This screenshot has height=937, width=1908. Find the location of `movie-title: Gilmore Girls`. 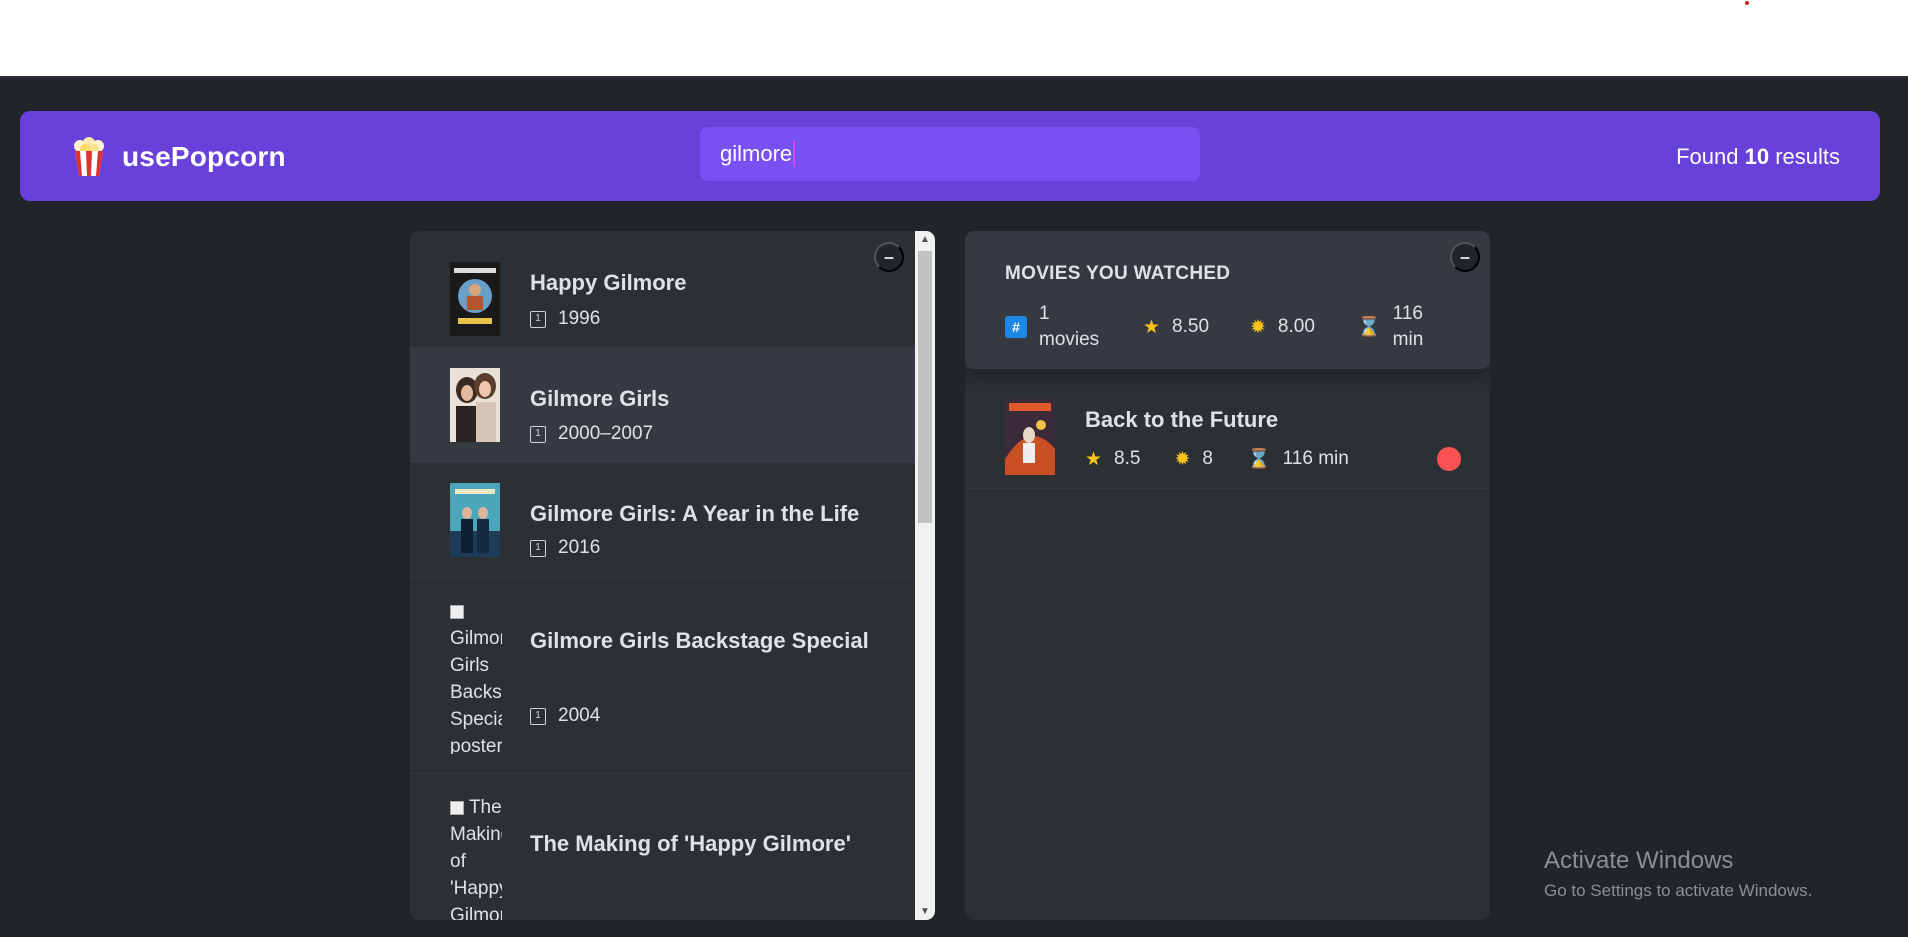

movie-title: Gilmore Girls is located at coordinates (600, 398).